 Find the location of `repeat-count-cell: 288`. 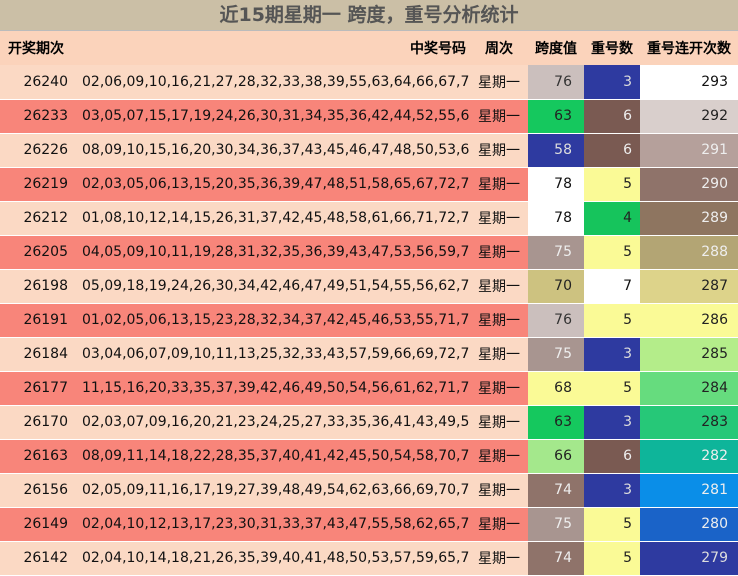

repeat-count-cell: 288 is located at coordinates (689, 252).